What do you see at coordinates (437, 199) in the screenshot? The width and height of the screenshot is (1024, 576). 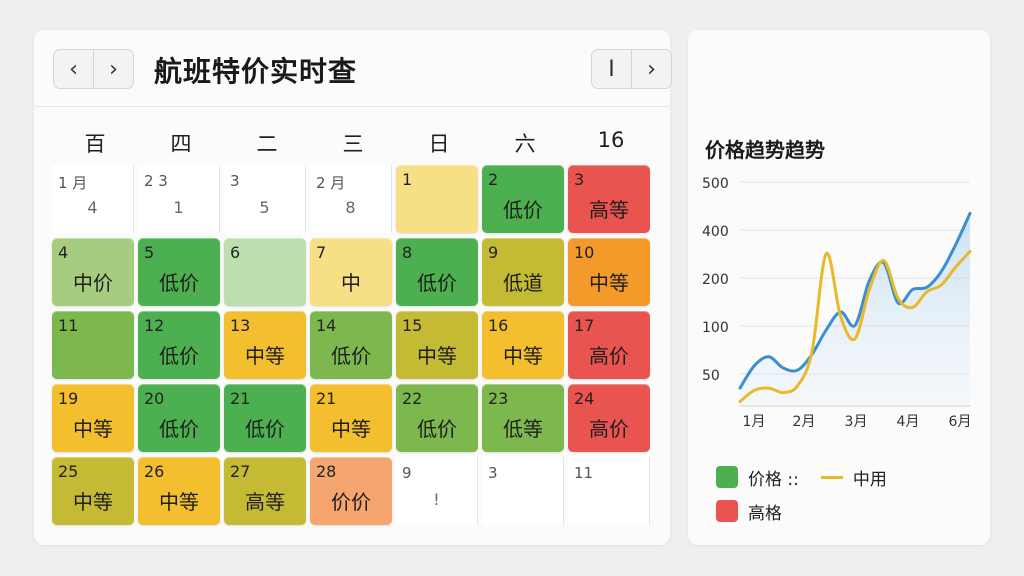 I see `calendar-day-cell: 1` at bounding box center [437, 199].